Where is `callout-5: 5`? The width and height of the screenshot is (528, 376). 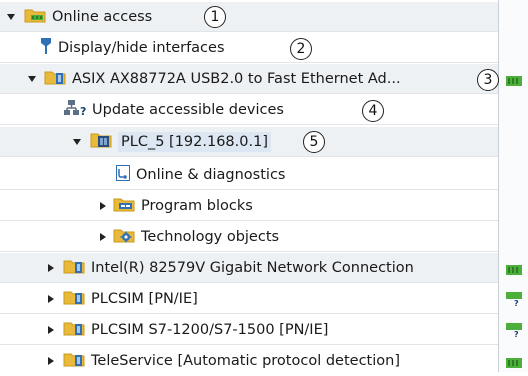 callout-5: 5 is located at coordinates (314, 142).